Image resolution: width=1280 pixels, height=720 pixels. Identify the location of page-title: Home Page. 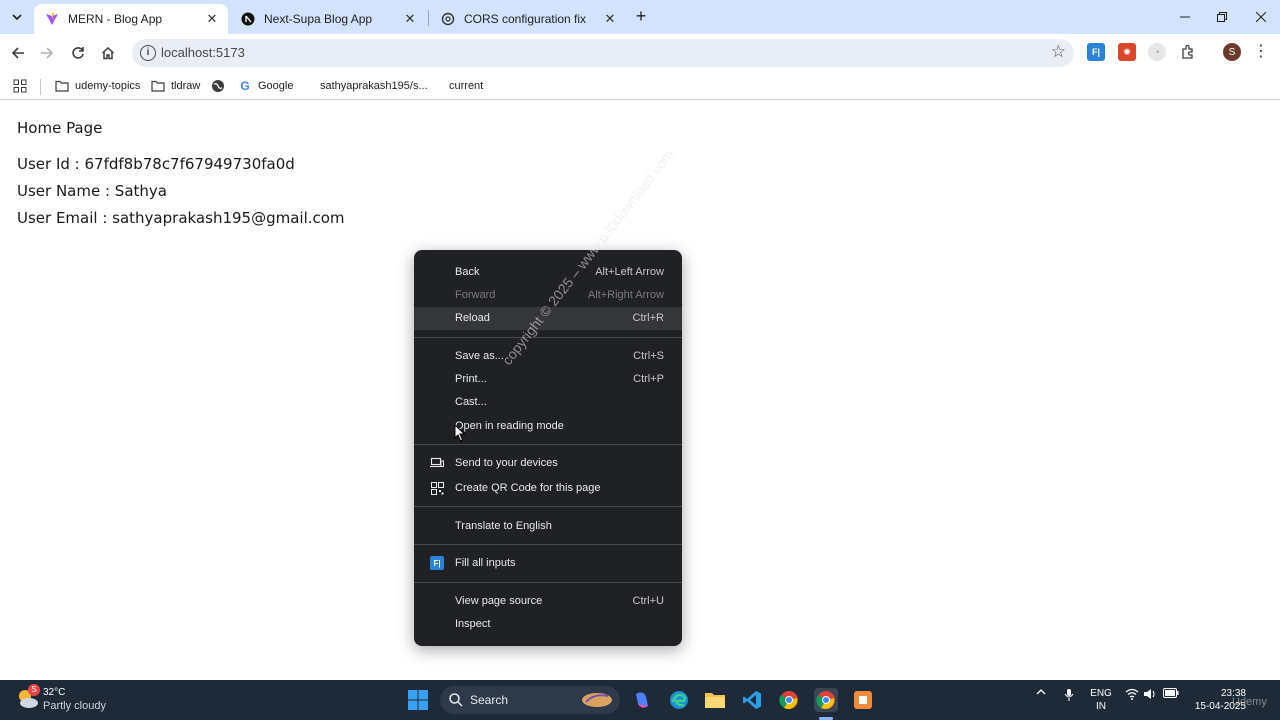
(60, 128).